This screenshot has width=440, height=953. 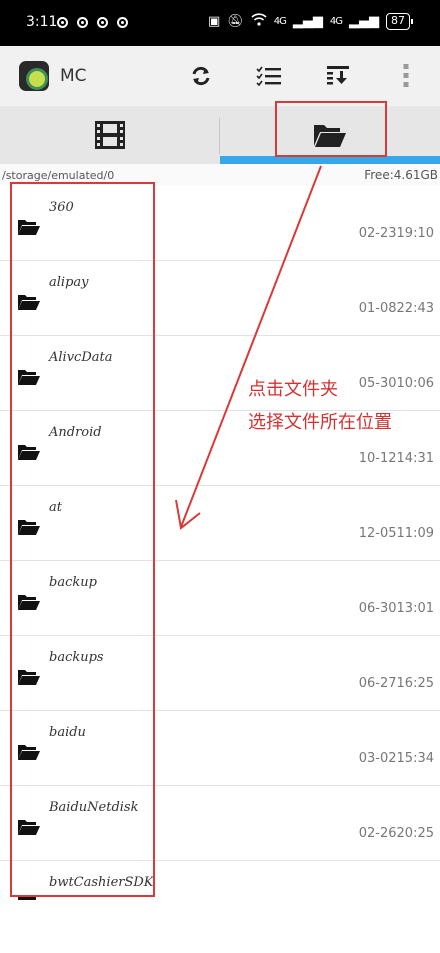 I want to click on current-path: /storage/emulated/0, so click(x=58, y=175).